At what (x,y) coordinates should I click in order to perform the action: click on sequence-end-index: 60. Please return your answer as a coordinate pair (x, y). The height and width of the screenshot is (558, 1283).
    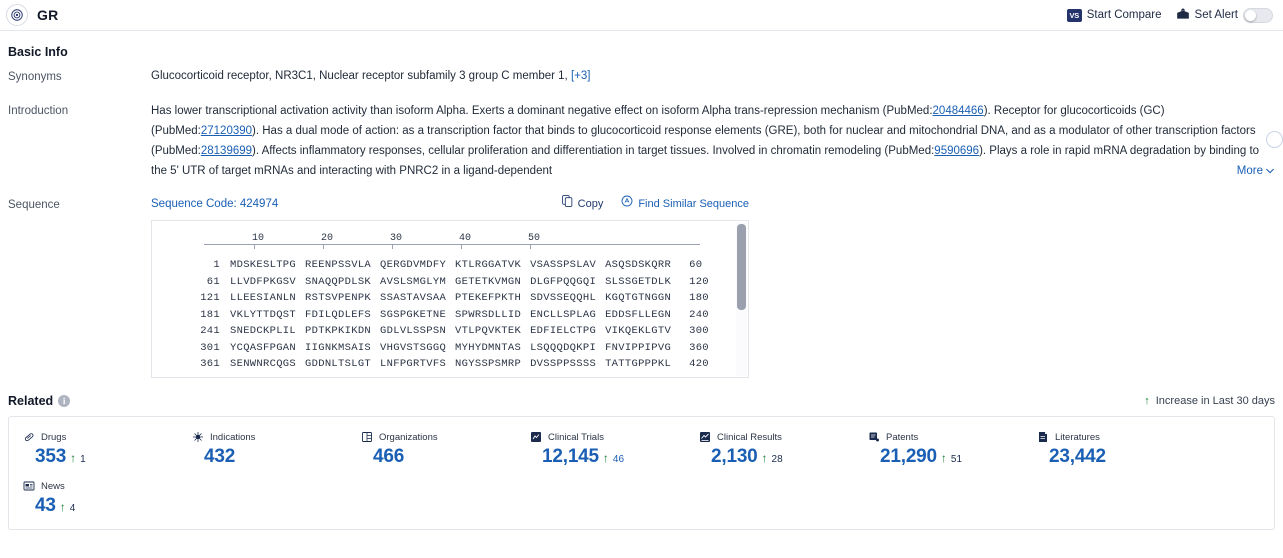
    Looking at the image, I should click on (696, 265).